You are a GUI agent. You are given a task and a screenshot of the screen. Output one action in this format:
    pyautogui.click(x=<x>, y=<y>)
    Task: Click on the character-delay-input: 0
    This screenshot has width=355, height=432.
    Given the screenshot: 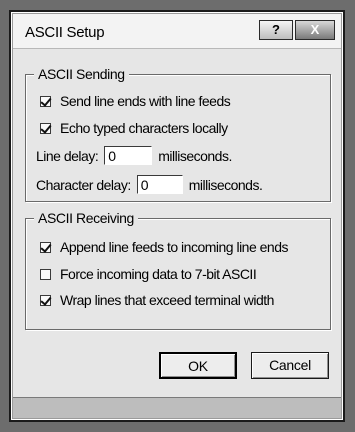 What is the action you would take?
    pyautogui.click(x=159, y=184)
    